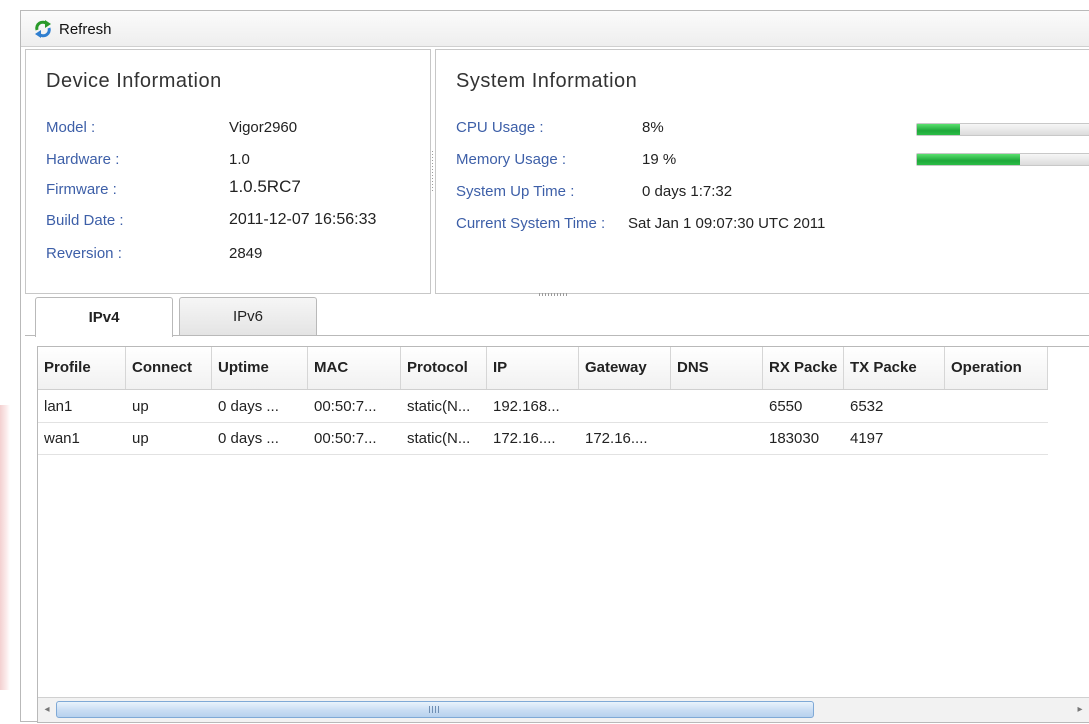  I want to click on refresh-button: Refresh, so click(72, 29).